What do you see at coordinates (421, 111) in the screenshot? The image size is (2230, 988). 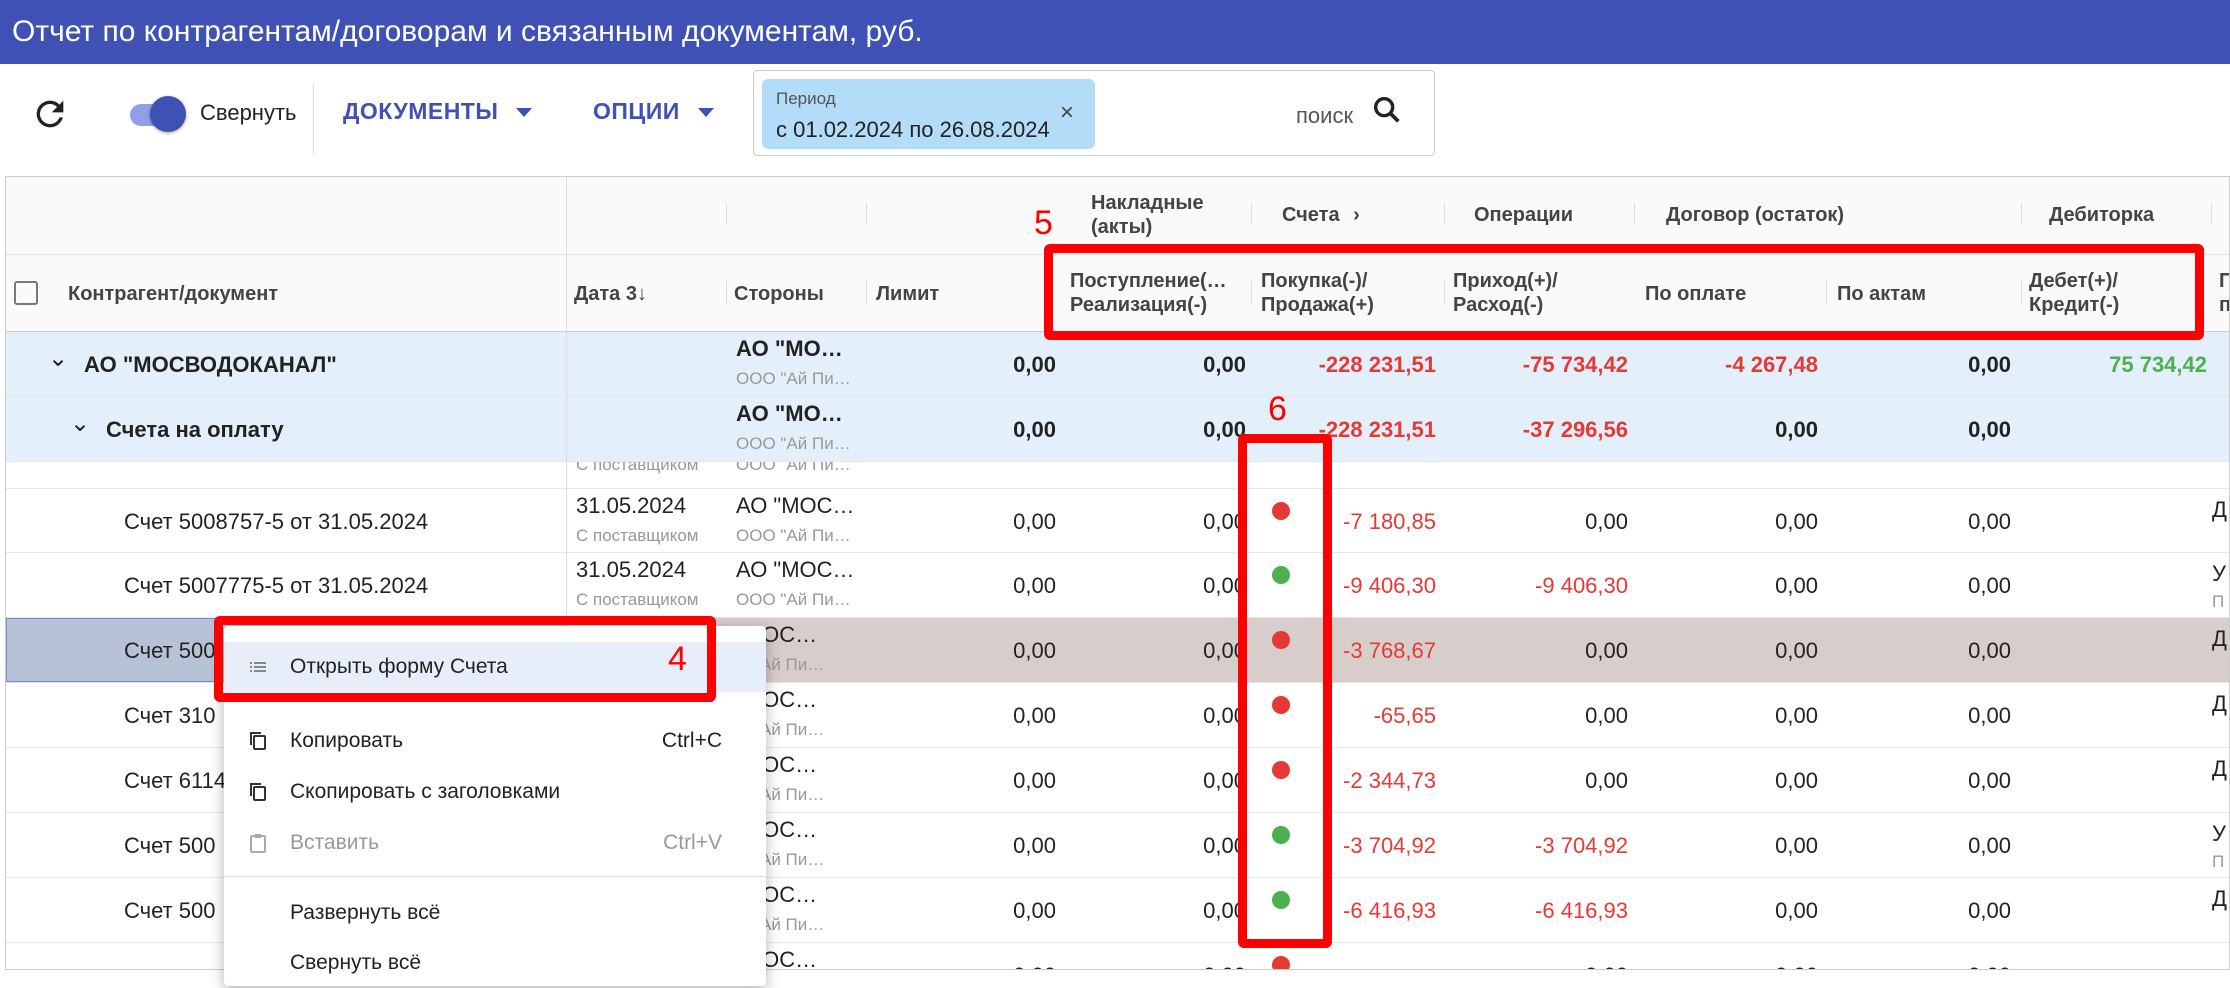 I see `documents-menu-label: ДОКУМЕНТЫ` at bounding box center [421, 111].